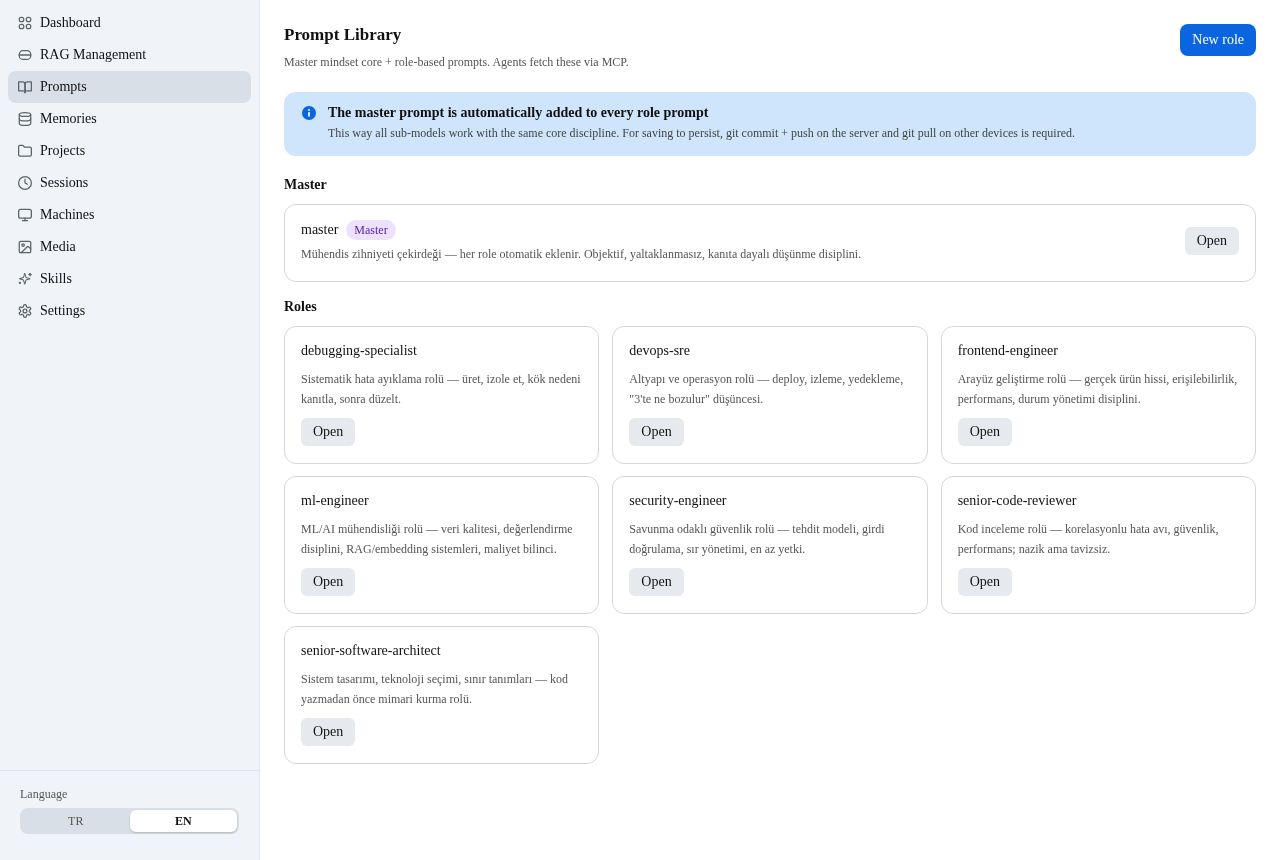  What do you see at coordinates (456, 62) in the screenshot?
I see `page-subtitle: Master mindset core + role-based prompts. Agents fetch these via MCP.` at bounding box center [456, 62].